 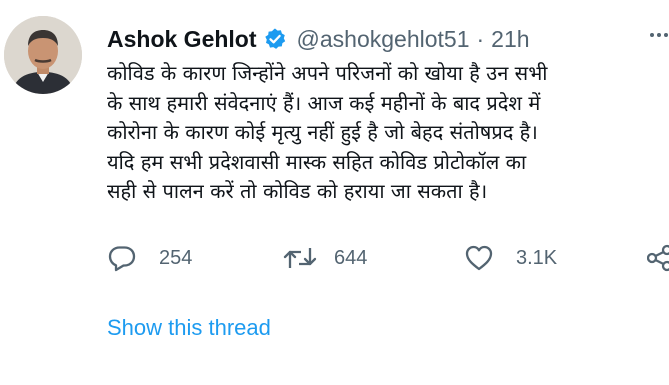 I want to click on reply-icon, so click(x=122, y=259).